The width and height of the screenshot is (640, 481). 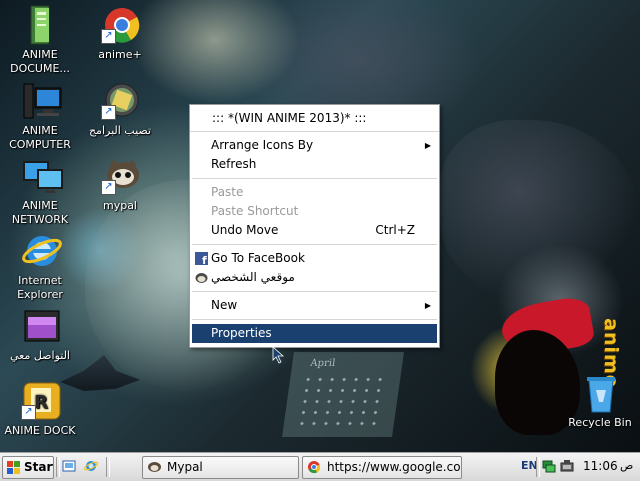 I want to click on task-label: Mypal, so click(x=185, y=467).